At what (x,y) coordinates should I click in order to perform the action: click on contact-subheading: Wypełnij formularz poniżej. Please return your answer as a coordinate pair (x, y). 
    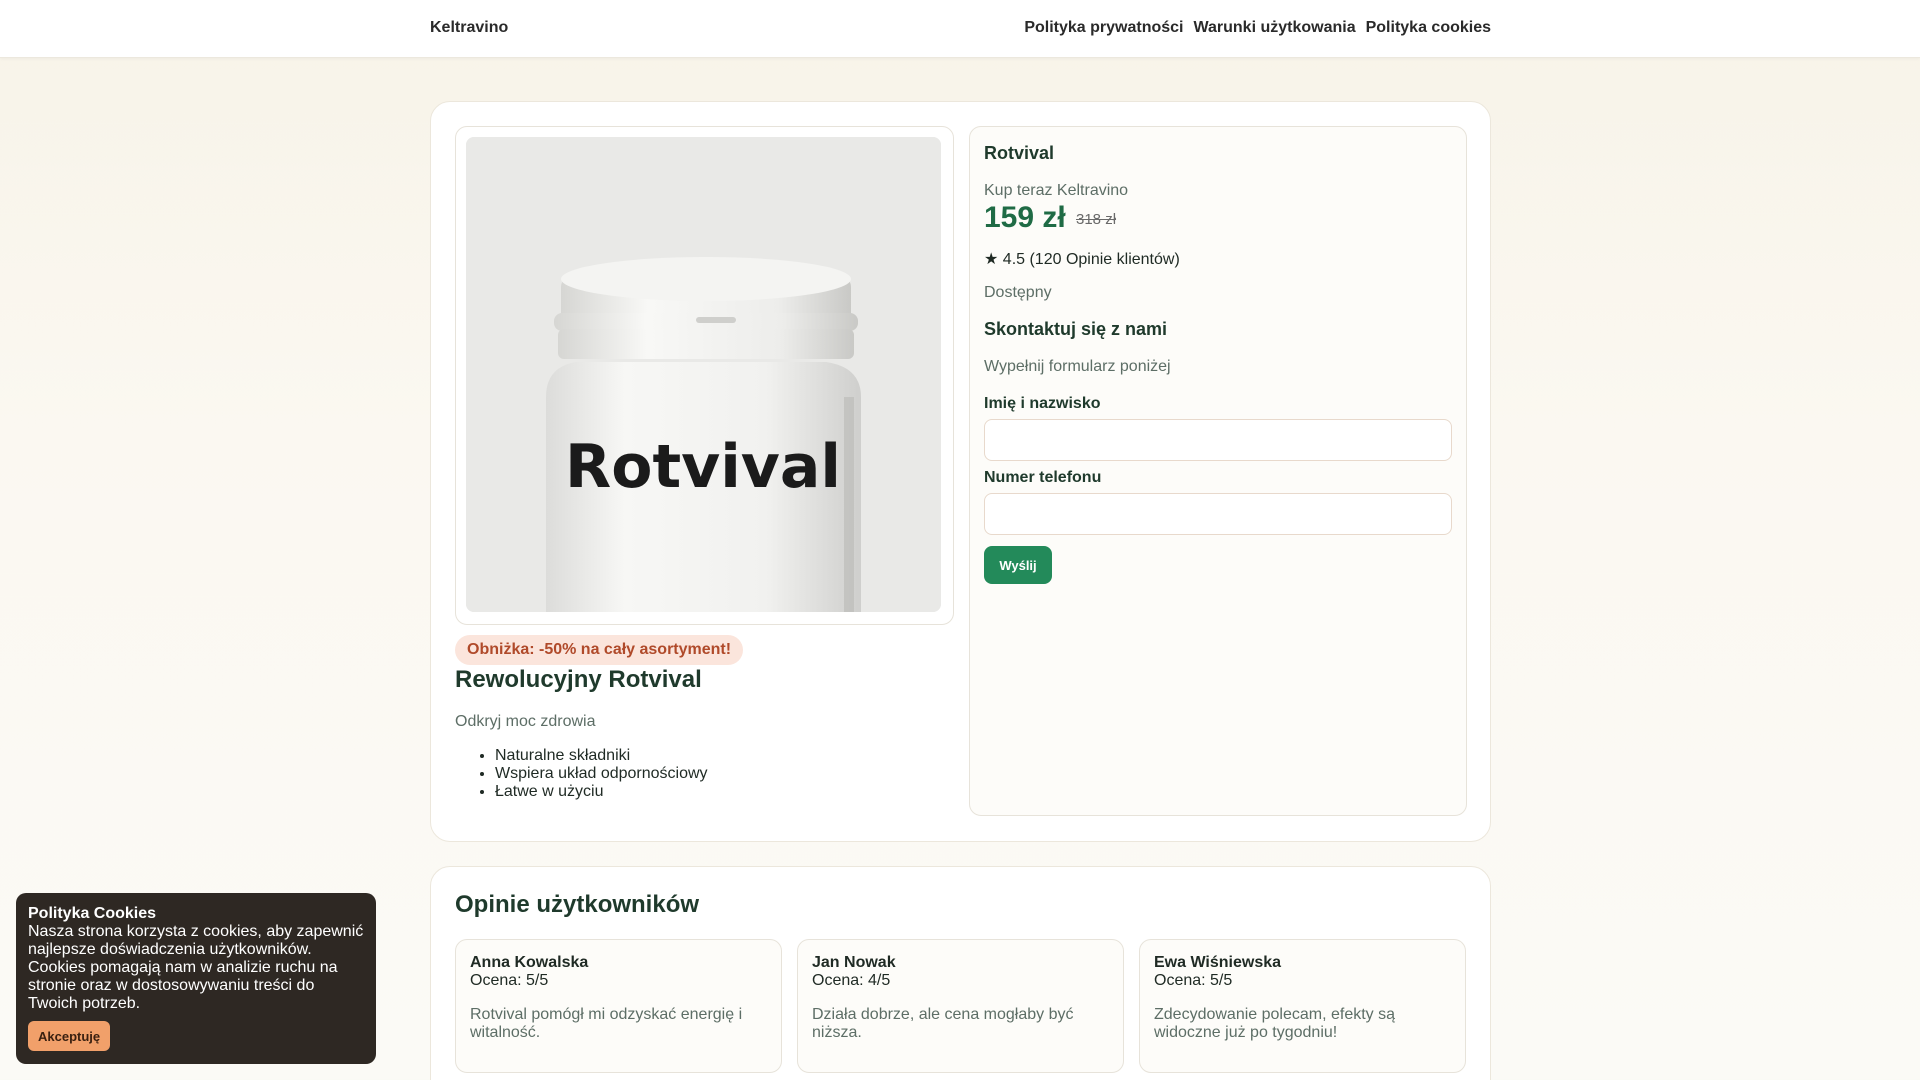
    Looking at the image, I should click on (1077, 366).